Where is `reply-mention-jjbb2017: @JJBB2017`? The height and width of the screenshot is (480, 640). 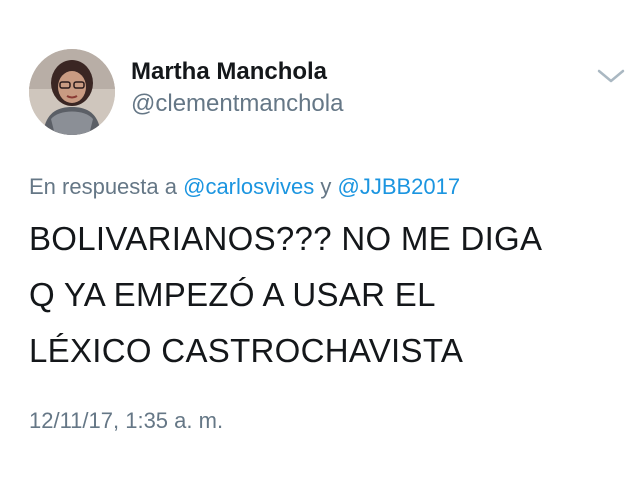
reply-mention-jjbb2017: @JJBB2017 is located at coordinates (399, 186).